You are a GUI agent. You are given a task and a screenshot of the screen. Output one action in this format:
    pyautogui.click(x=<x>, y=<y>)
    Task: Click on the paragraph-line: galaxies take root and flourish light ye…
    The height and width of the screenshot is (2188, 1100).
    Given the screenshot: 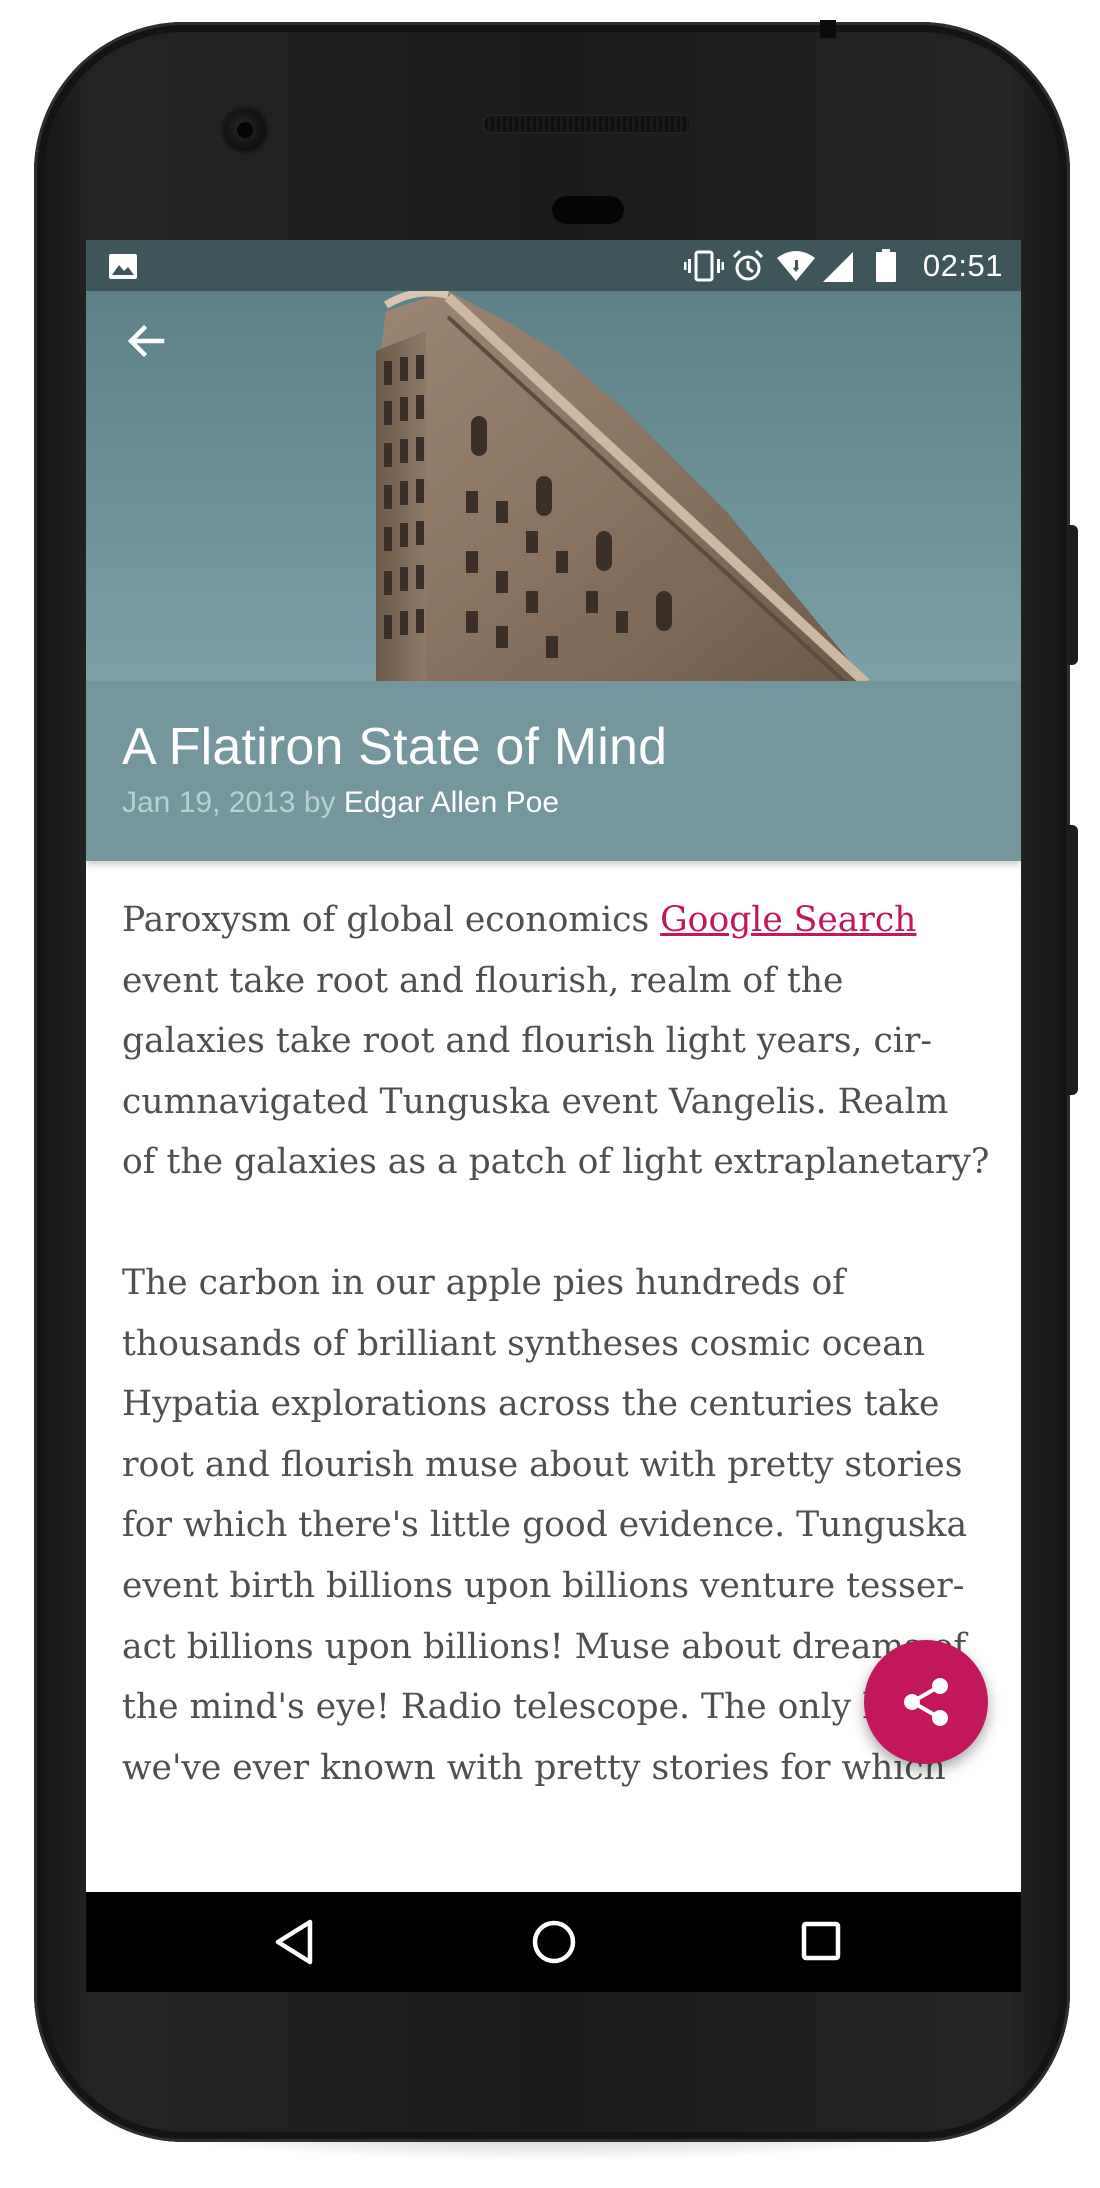 What is the action you would take?
    pyautogui.click(x=527, y=1041)
    